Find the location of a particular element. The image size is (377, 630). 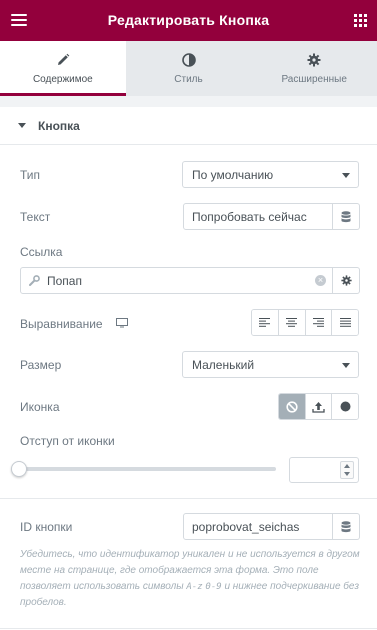

help-code-az: A-z is located at coordinates (194, 587).